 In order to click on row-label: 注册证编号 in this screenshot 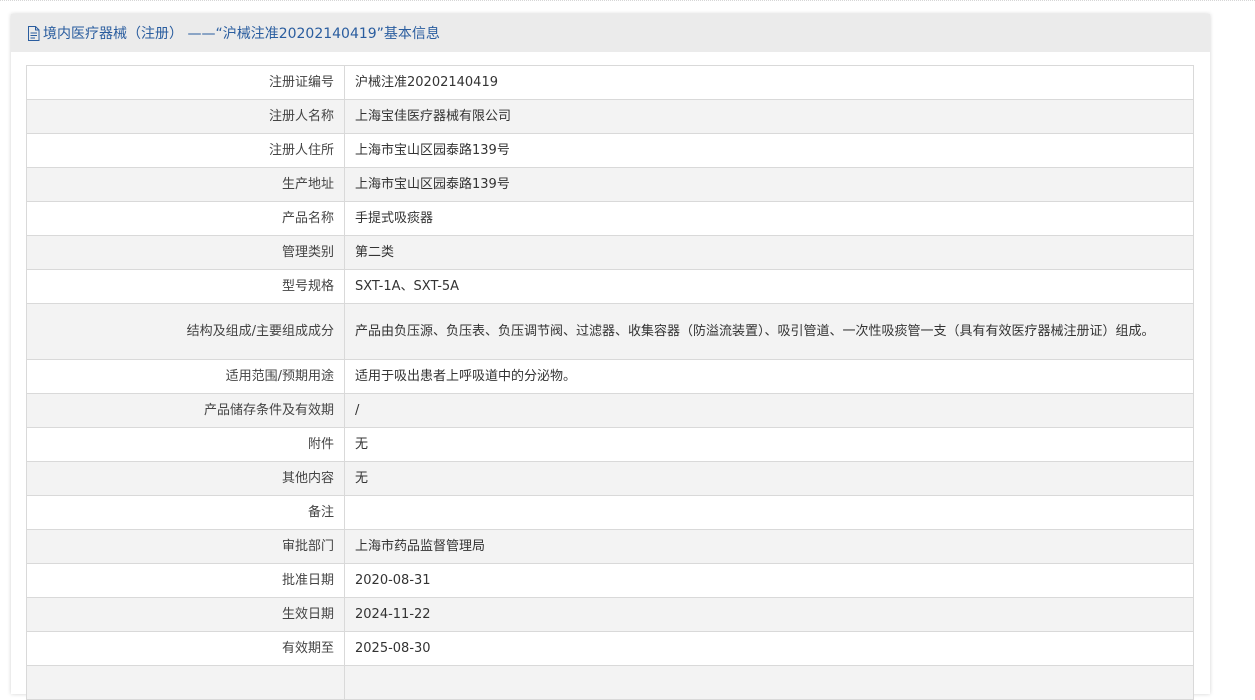, I will do `click(185, 82)`.